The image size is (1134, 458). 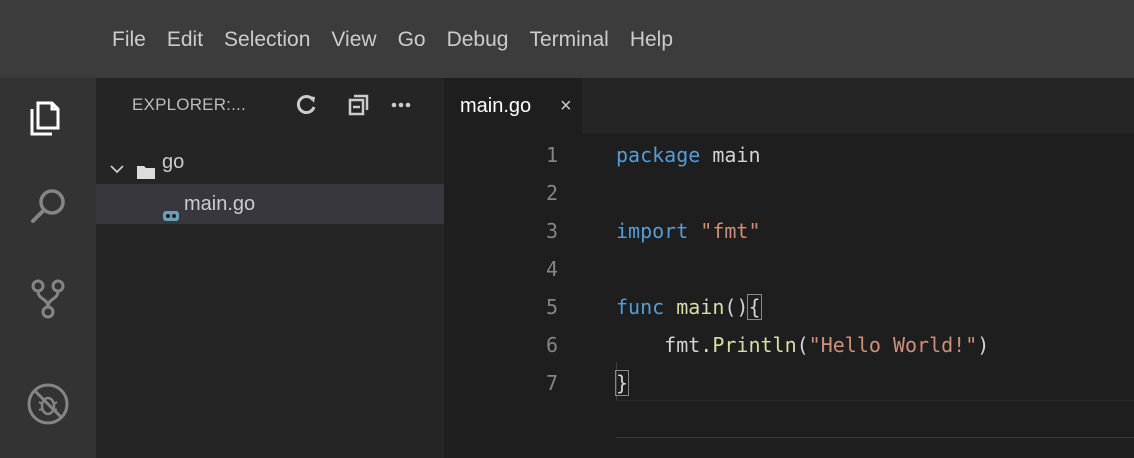 What do you see at coordinates (117, 163) in the screenshot?
I see `chevron-down-icon` at bounding box center [117, 163].